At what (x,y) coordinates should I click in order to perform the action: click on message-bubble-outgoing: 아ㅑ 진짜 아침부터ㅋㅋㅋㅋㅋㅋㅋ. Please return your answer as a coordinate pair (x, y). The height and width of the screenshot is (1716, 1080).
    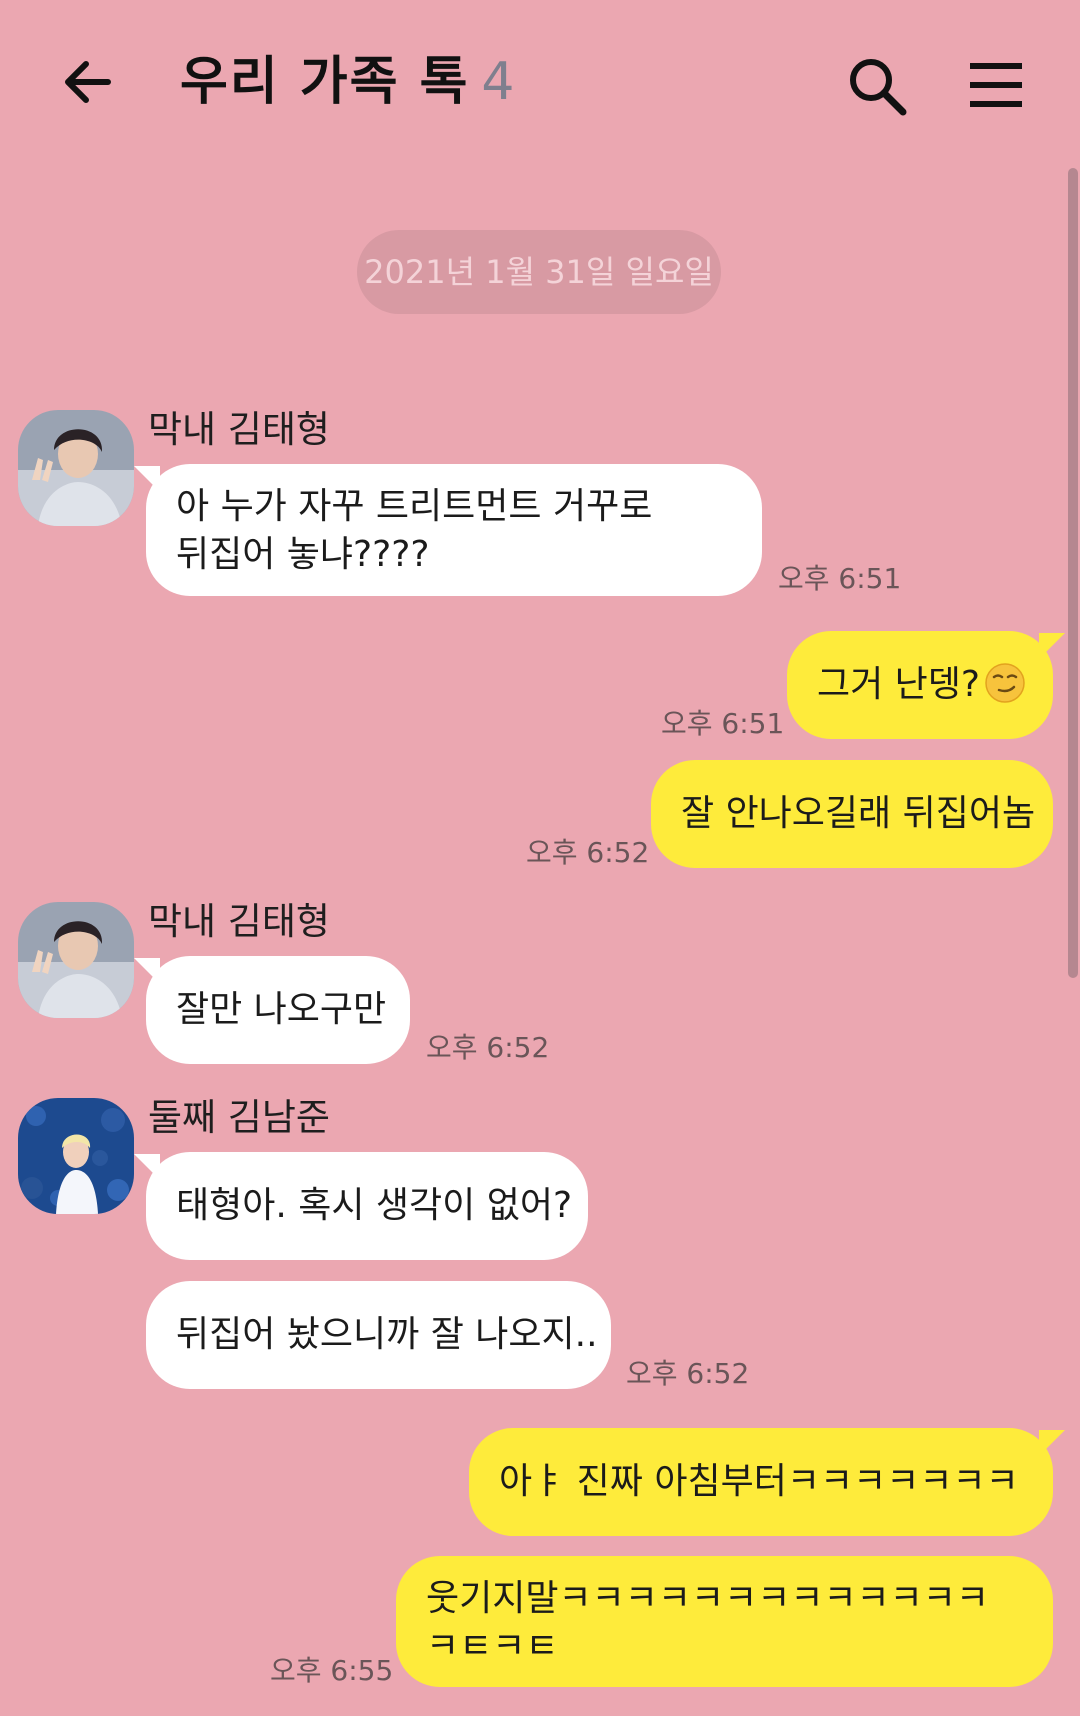
    Looking at the image, I should click on (767, 1482).